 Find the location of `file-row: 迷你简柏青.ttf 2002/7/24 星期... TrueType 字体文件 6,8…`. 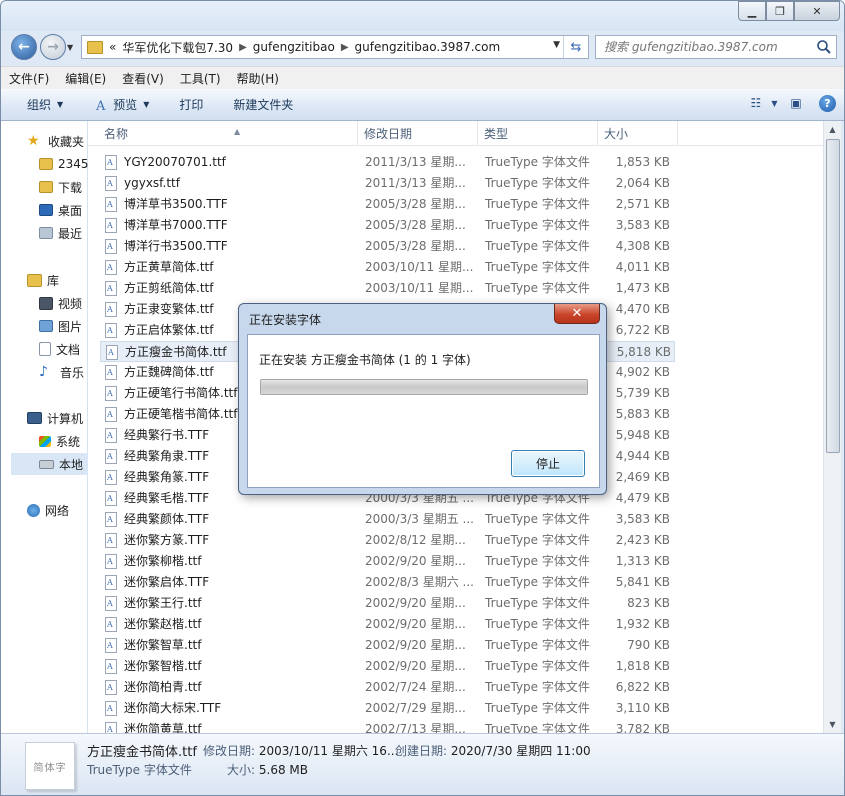

file-row: 迷你简柏青.ttf 2002/7/24 星期... TrueType 字体文件 6,8… is located at coordinates (387, 687).